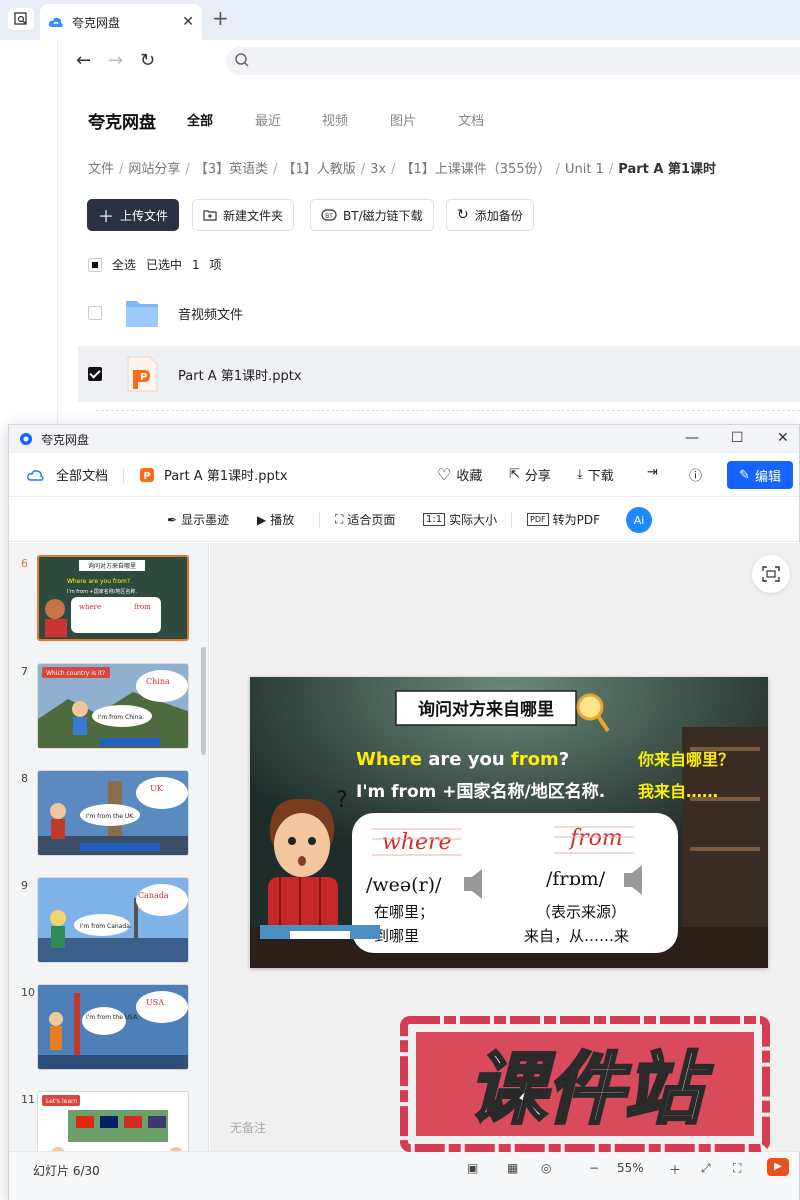 This screenshot has width=800, height=1200. Describe the element at coordinates (404, 439) in the screenshot. I see `viewer-title-bar: 夸克网盘 — ☐ ✕` at that location.